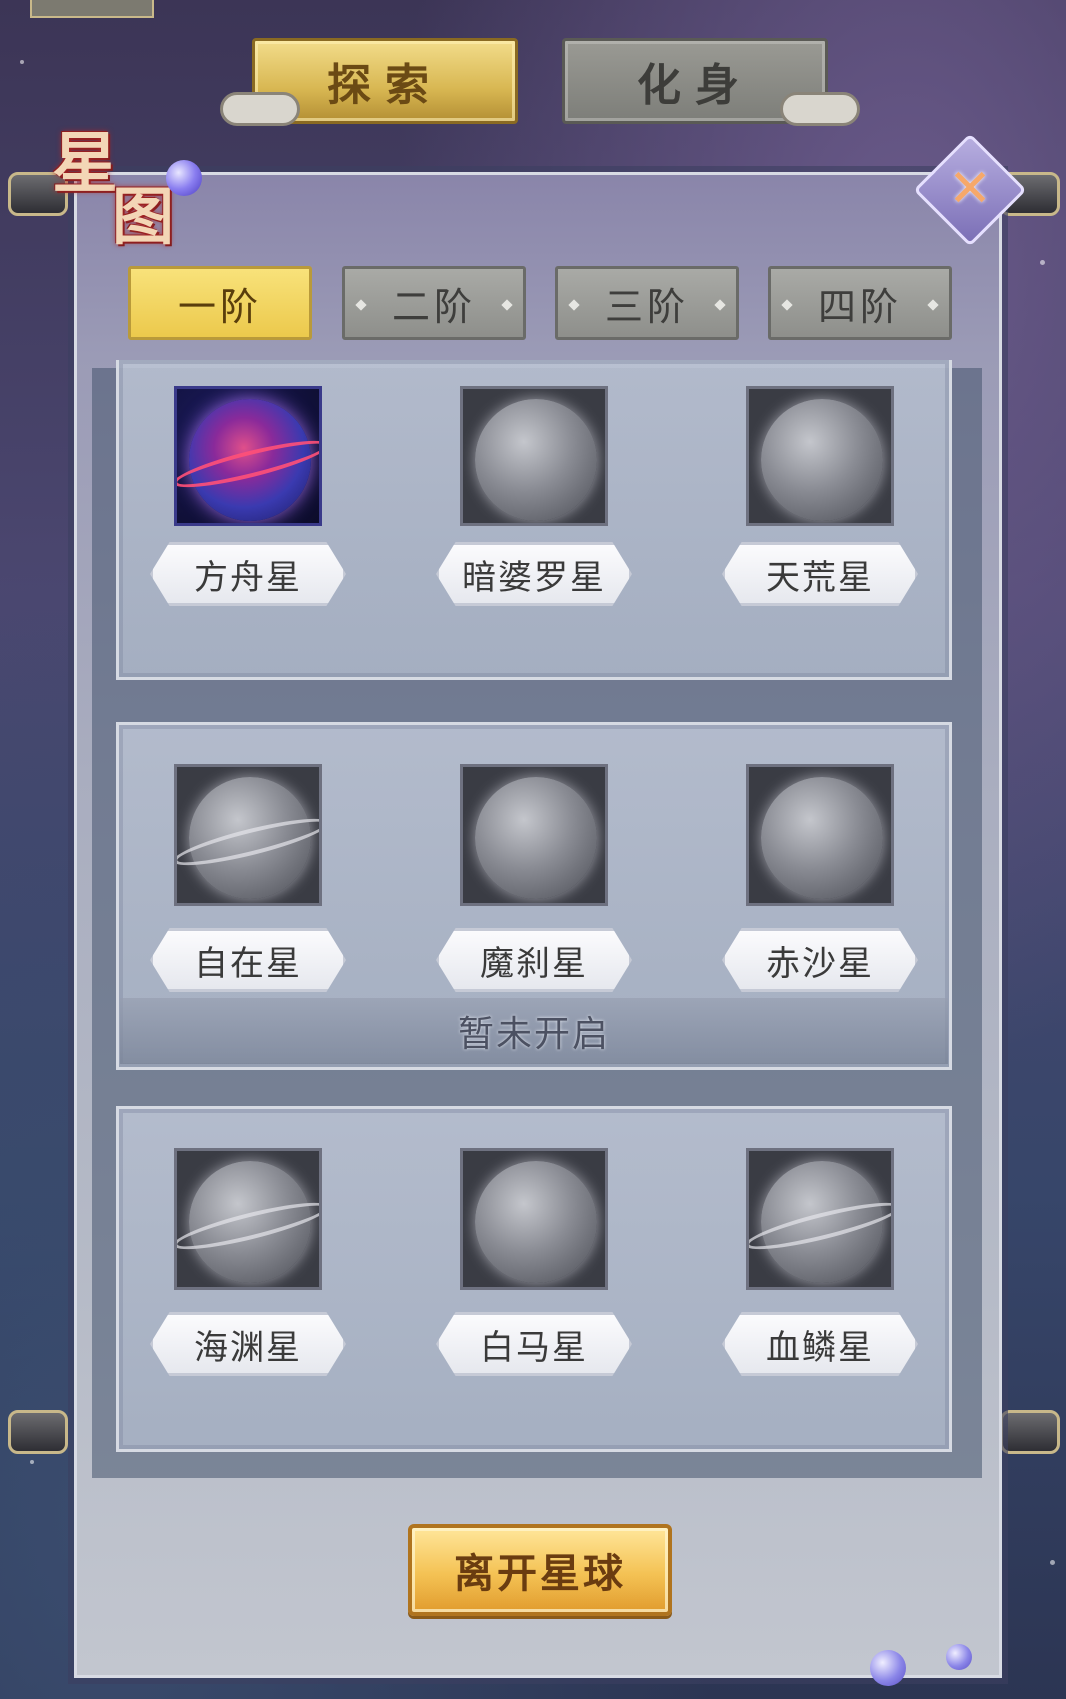  Describe the element at coordinates (970, 189) in the screenshot. I see `close-icon: ✕` at that location.